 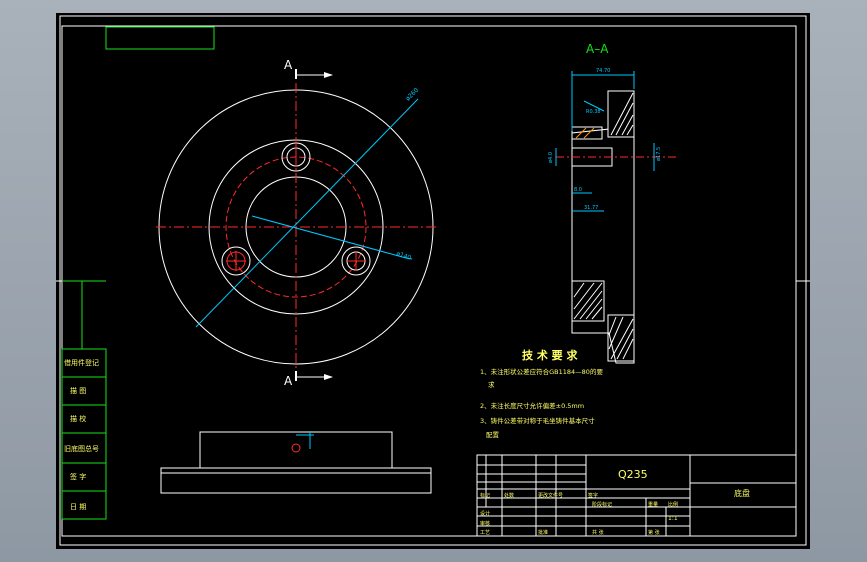 I want to click on section-mark-bottom: A, so click(x=288, y=381).